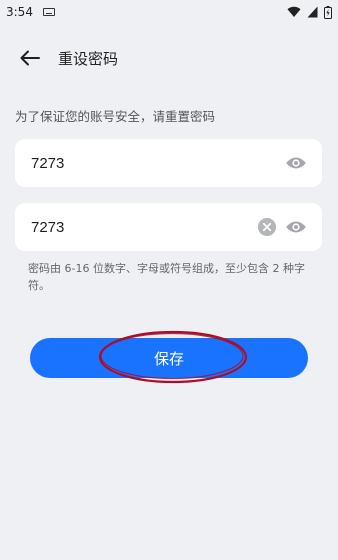 The width and height of the screenshot is (338, 560). I want to click on header: 重设密码, so click(169, 58).